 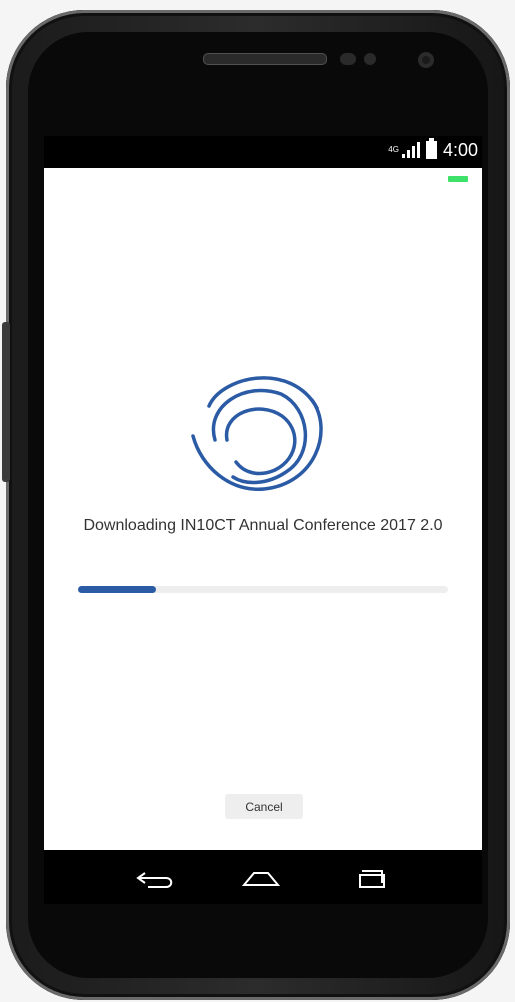 What do you see at coordinates (458, 179) in the screenshot?
I see `status-indicator-icon` at bounding box center [458, 179].